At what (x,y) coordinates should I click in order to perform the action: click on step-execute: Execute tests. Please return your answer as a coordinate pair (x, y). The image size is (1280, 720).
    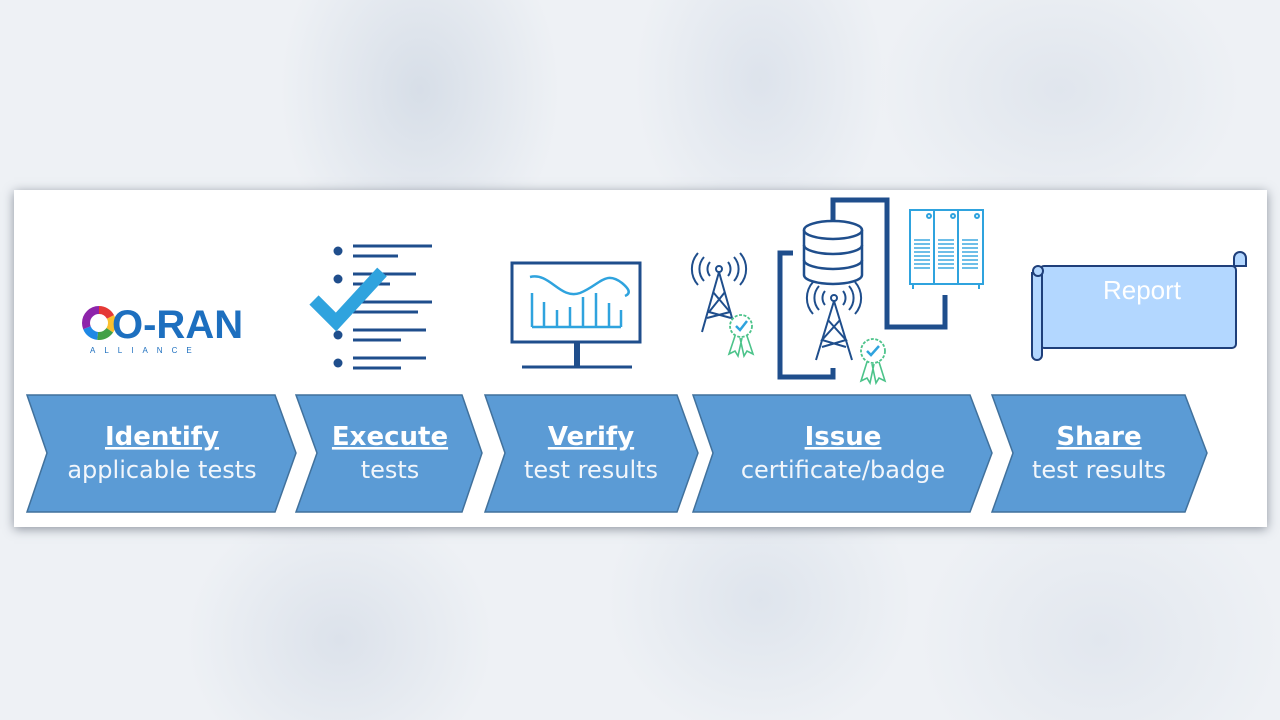
    Looking at the image, I should click on (388, 453).